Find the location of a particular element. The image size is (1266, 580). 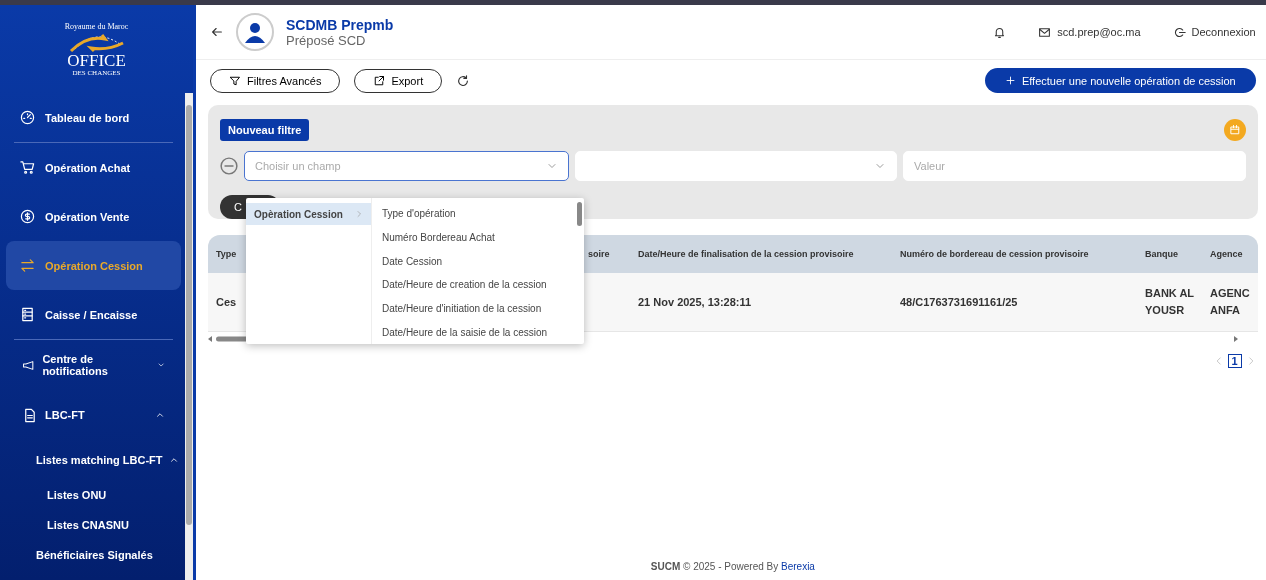

table-cell-text: AGENC ANFA is located at coordinates (1230, 302).